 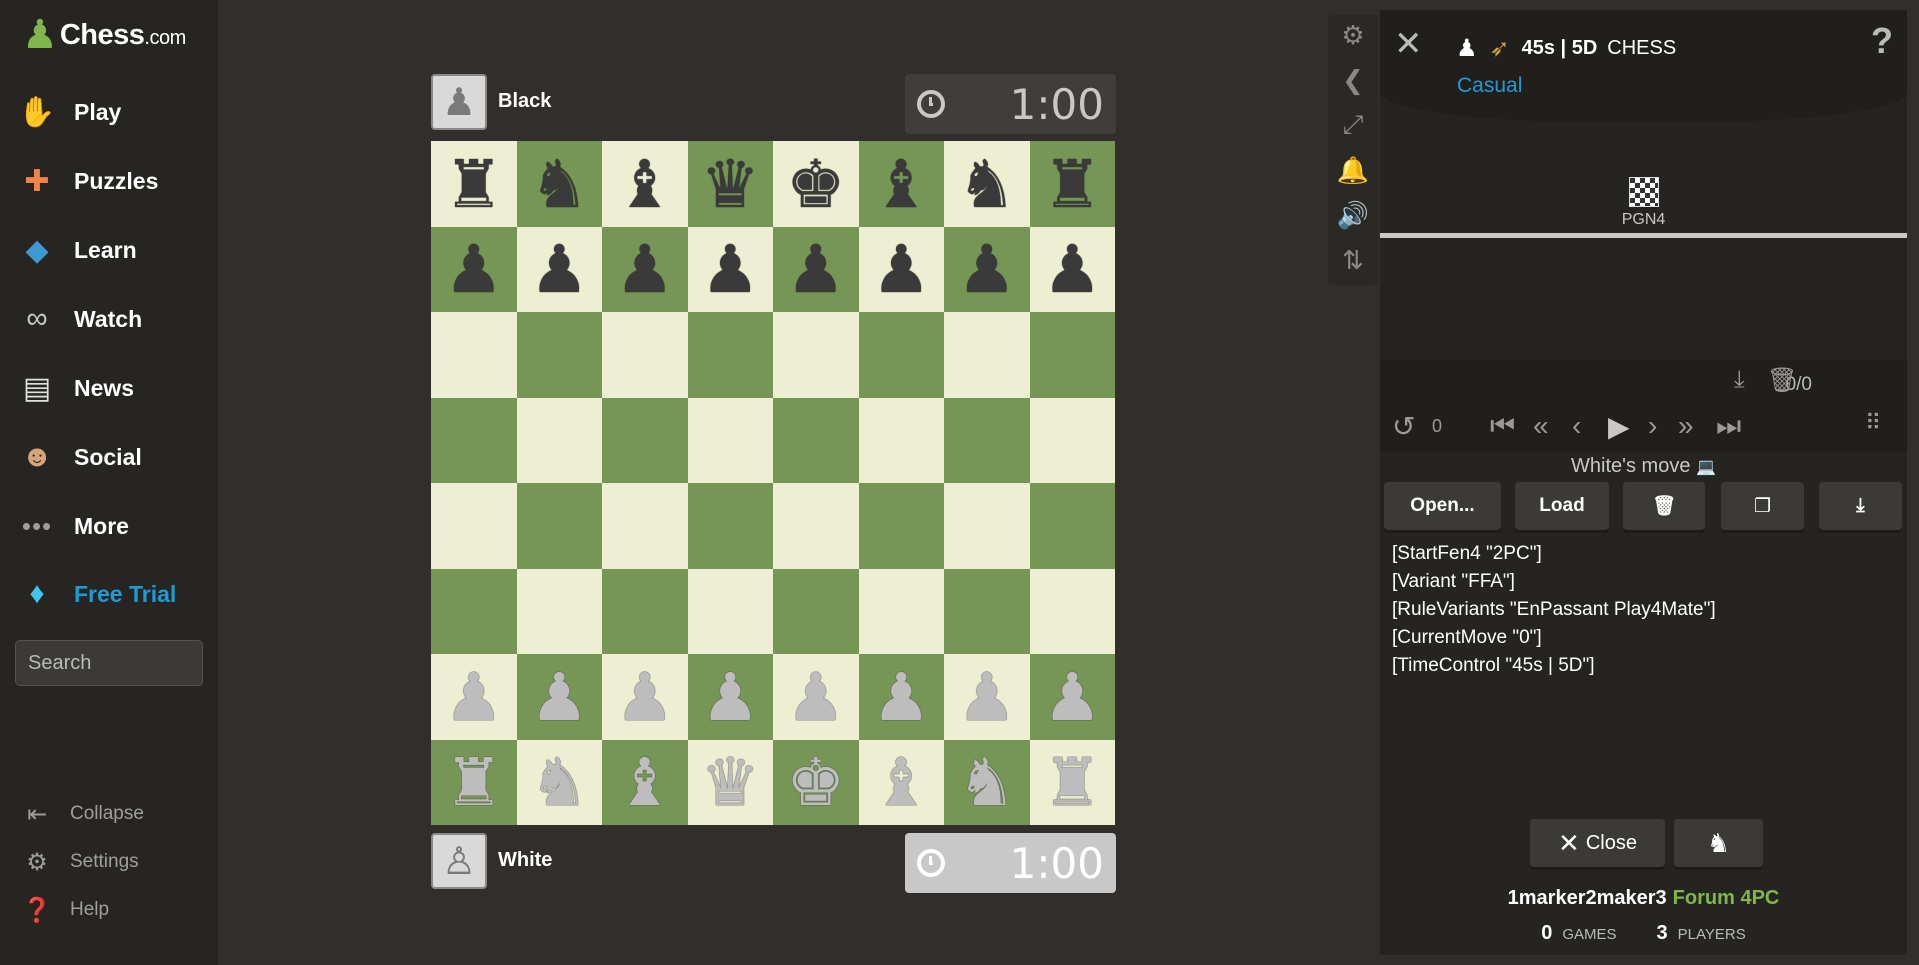 What do you see at coordinates (730, 440) in the screenshot?
I see `square-d5` at bounding box center [730, 440].